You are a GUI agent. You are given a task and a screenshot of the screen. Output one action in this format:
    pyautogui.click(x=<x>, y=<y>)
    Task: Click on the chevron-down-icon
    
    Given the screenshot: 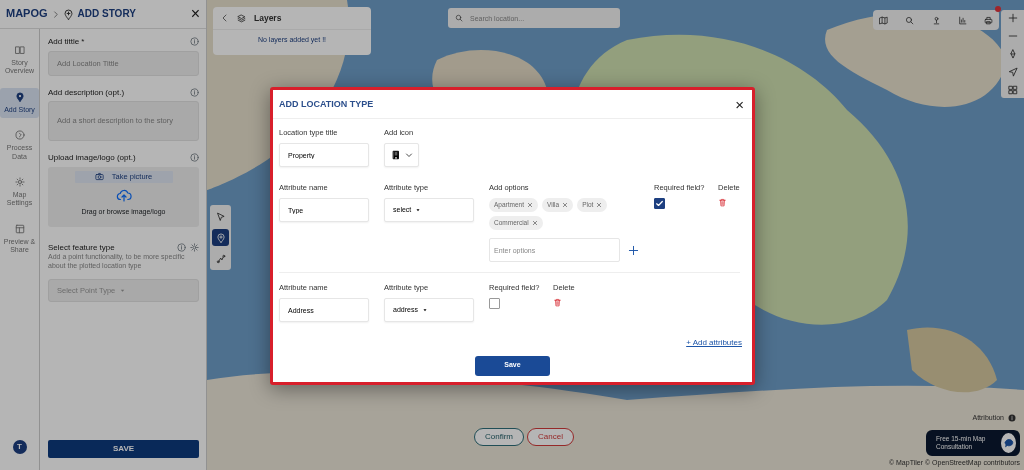 What is the action you would take?
    pyautogui.click(x=408, y=155)
    